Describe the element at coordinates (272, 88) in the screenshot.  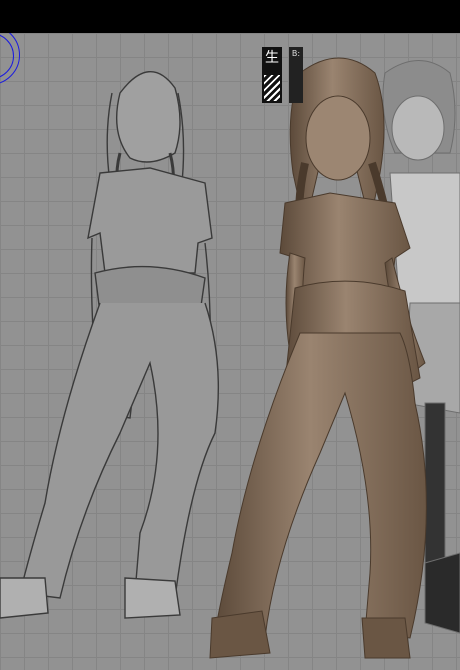
I see `badge-stripes` at that location.